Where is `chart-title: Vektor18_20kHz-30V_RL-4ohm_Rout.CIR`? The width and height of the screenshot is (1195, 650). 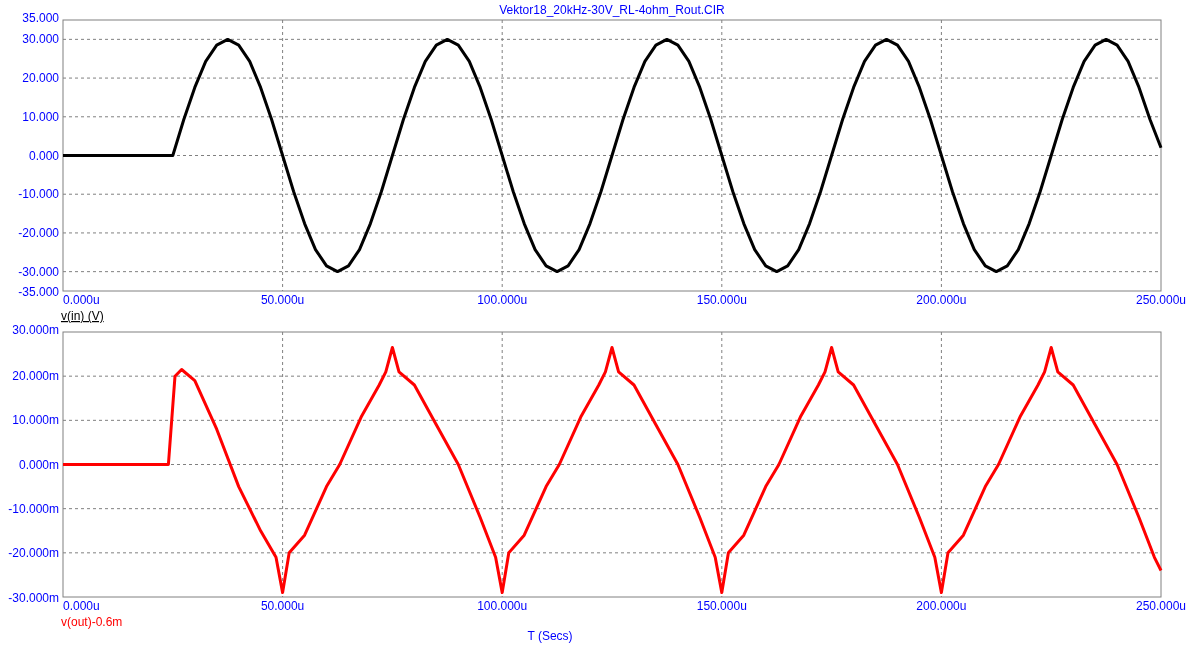 chart-title: Vektor18_20kHz-30V_RL-4ohm_Rout.CIR is located at coordinates (612, 10).